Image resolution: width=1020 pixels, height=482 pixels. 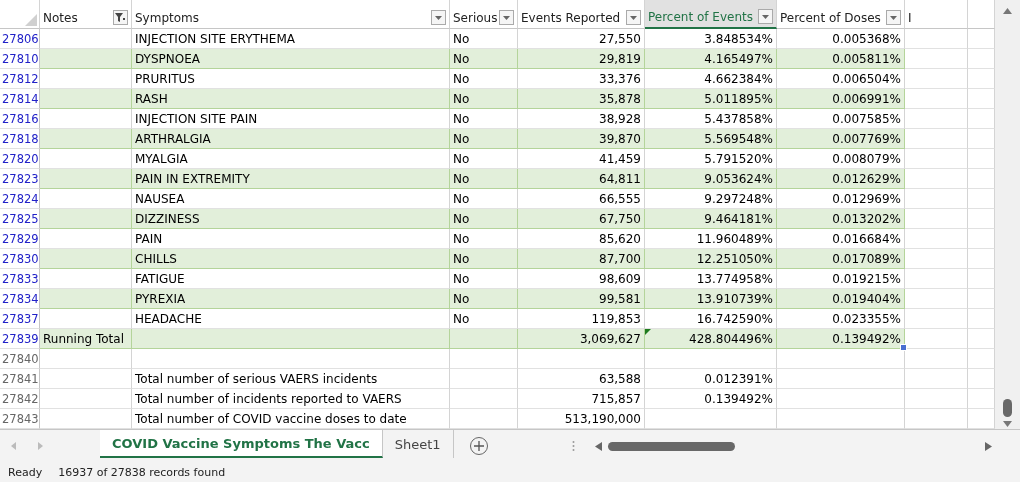 I want to click on table-cell: 39,870, so click(x=581, y=139).